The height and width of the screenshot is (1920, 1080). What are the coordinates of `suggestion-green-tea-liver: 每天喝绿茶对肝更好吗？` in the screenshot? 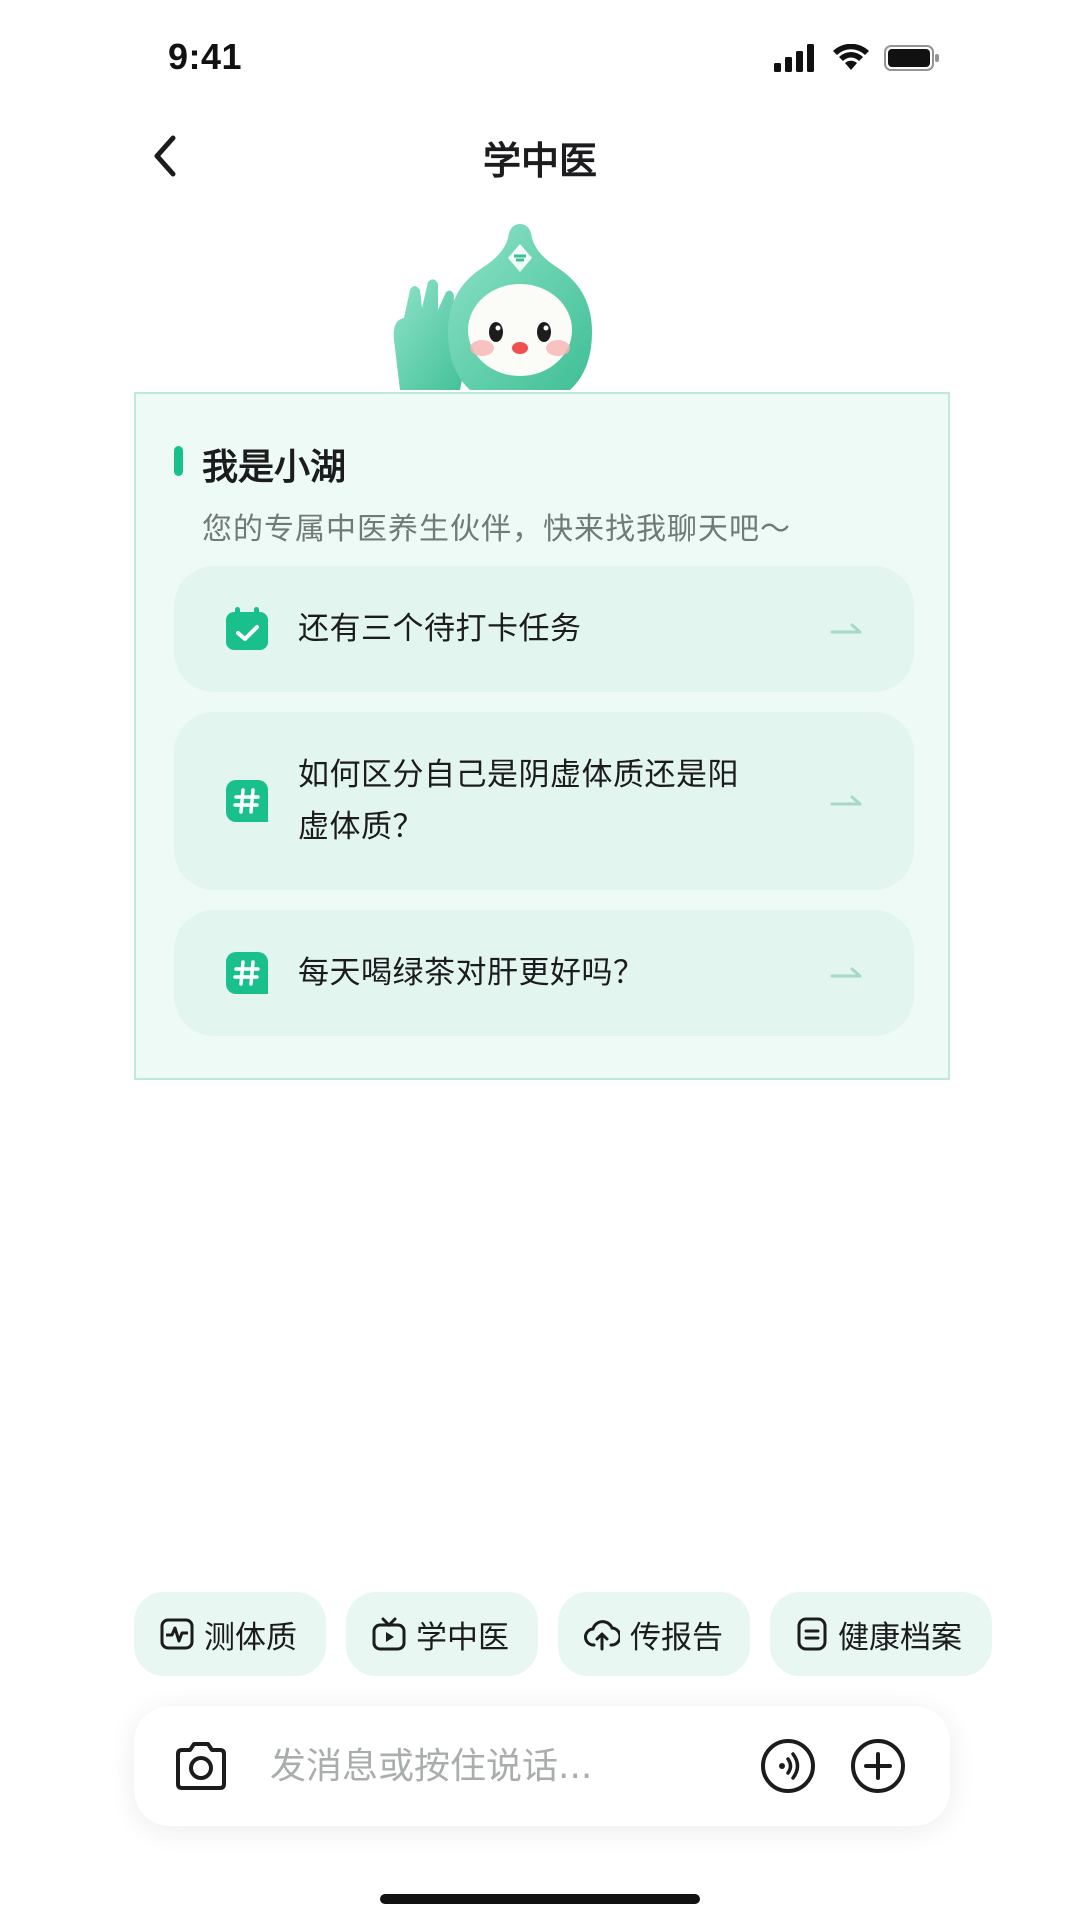 It's located at (544, 973).